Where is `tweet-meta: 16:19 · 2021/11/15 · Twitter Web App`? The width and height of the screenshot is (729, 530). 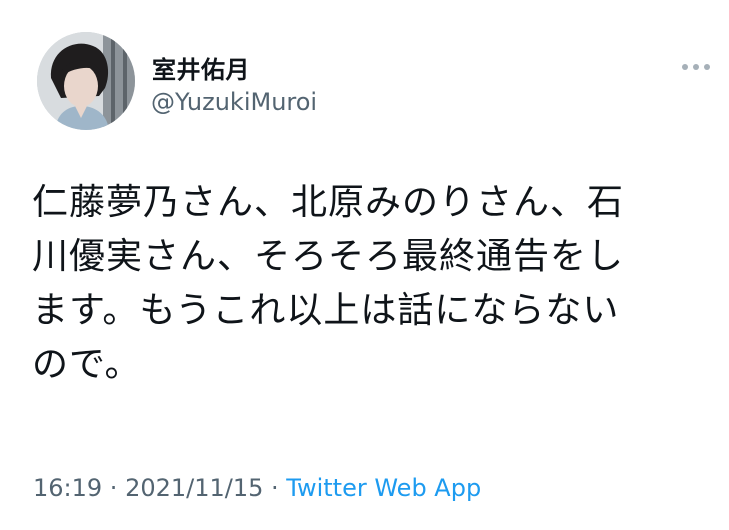 tweet-meta: 16:19 · 2021/11/15 · Twitter Web App is located at coordinates (257, 488).